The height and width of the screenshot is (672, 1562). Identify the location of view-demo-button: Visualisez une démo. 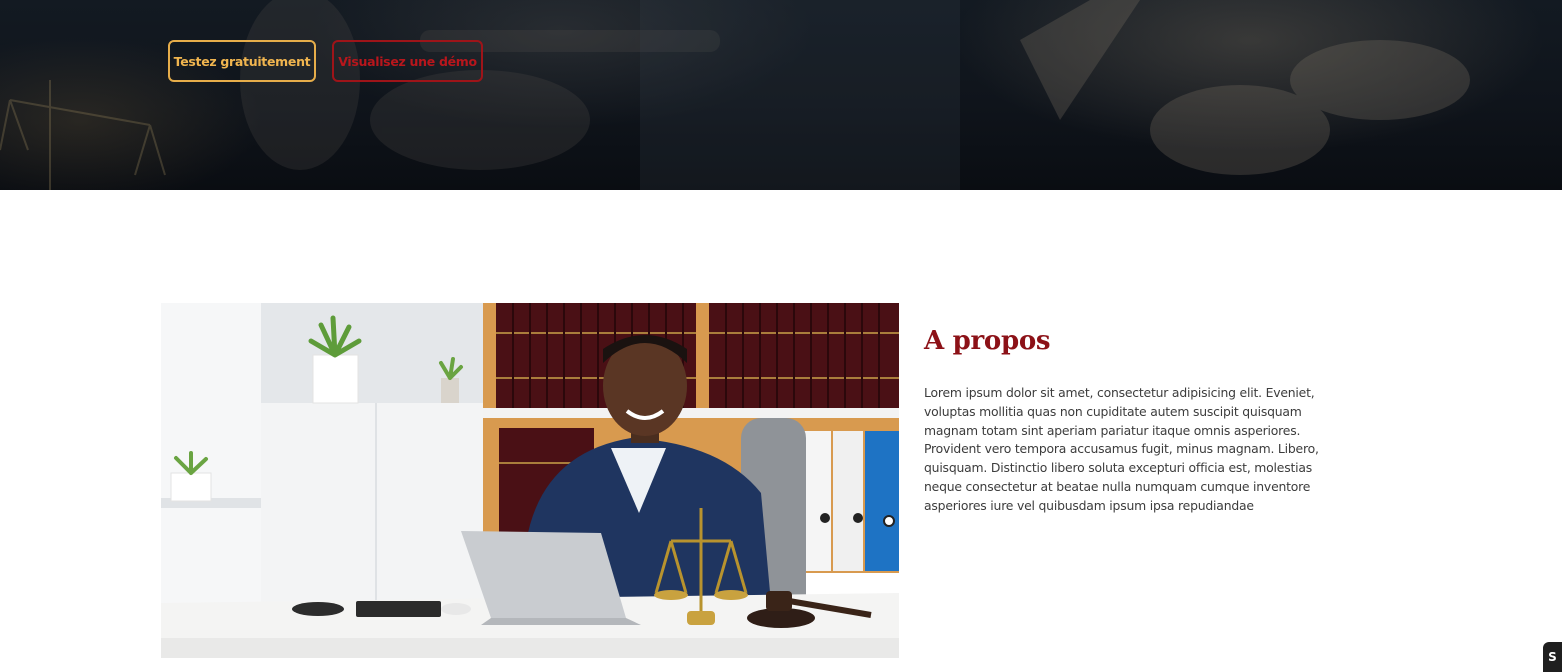
(407, 61).